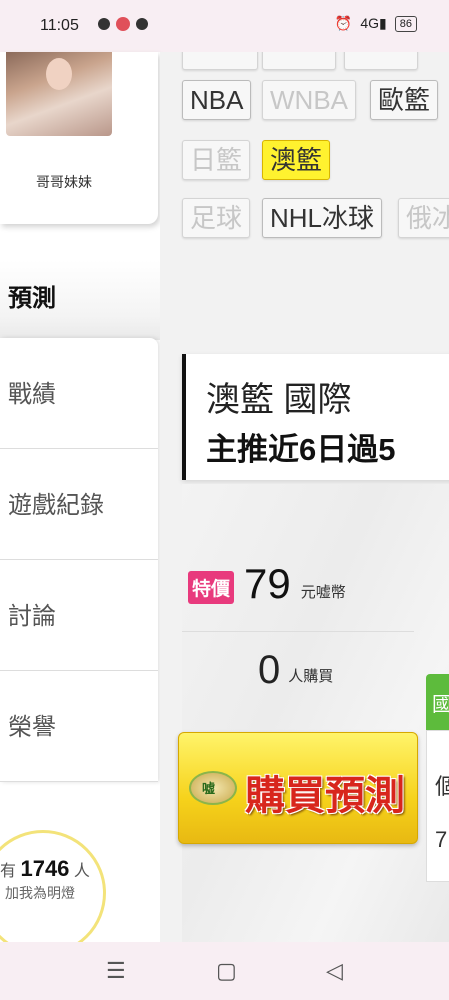  What do you see at coordinates (79, 888) in the screenshot?
I see `follower-badge: 有 1746 人 加我為明燈` at bounding box center [79, 888].